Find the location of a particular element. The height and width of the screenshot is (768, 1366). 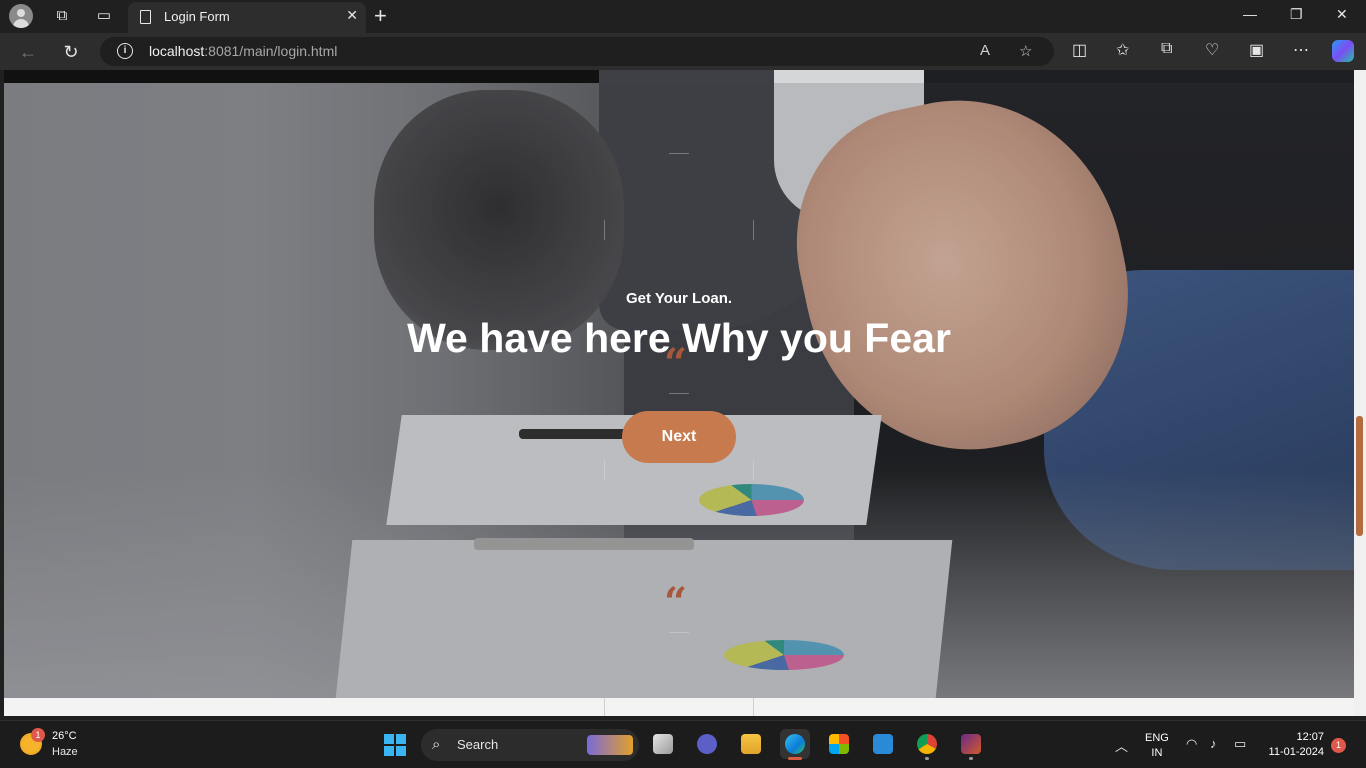

battery-icon: ▭ is located at coordinates (1240, 744).